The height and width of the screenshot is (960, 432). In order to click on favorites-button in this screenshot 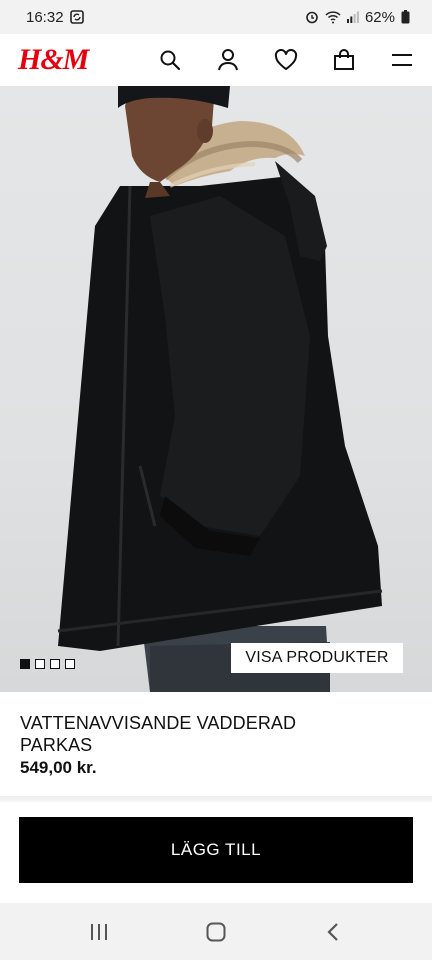, I will do `click(286, 60)`.